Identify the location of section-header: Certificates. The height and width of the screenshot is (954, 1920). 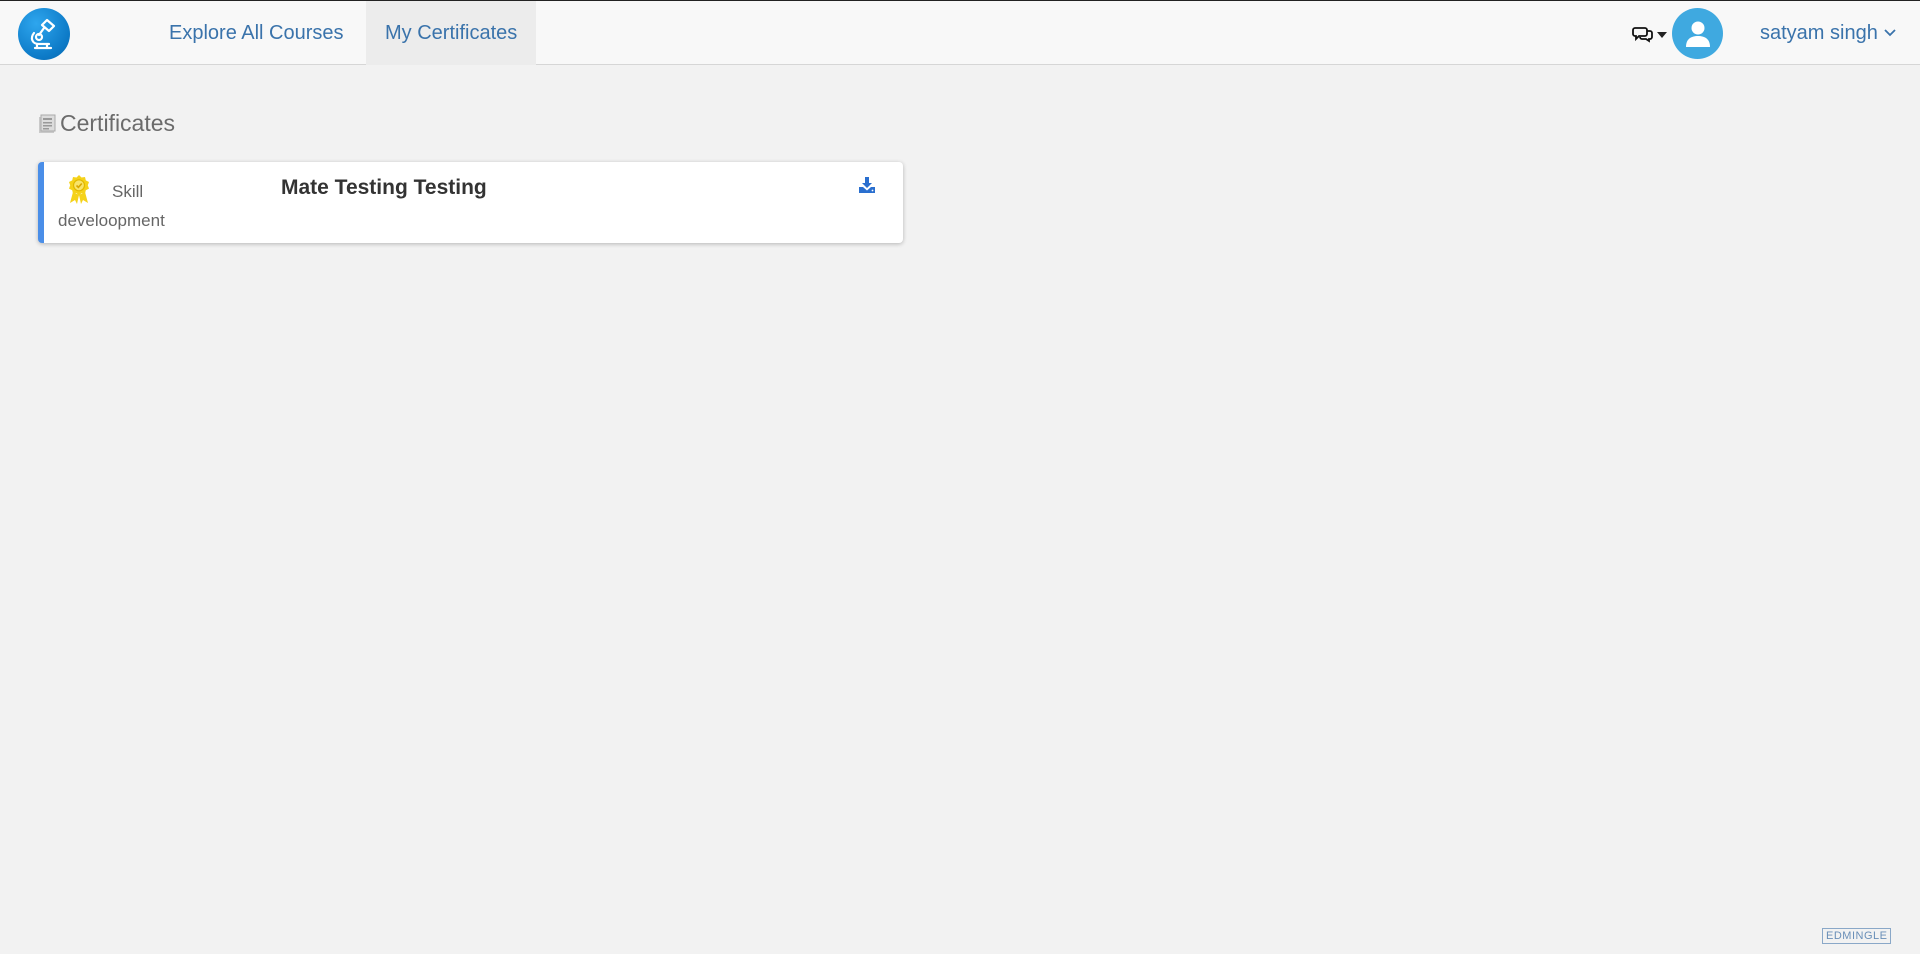
(106, 123).